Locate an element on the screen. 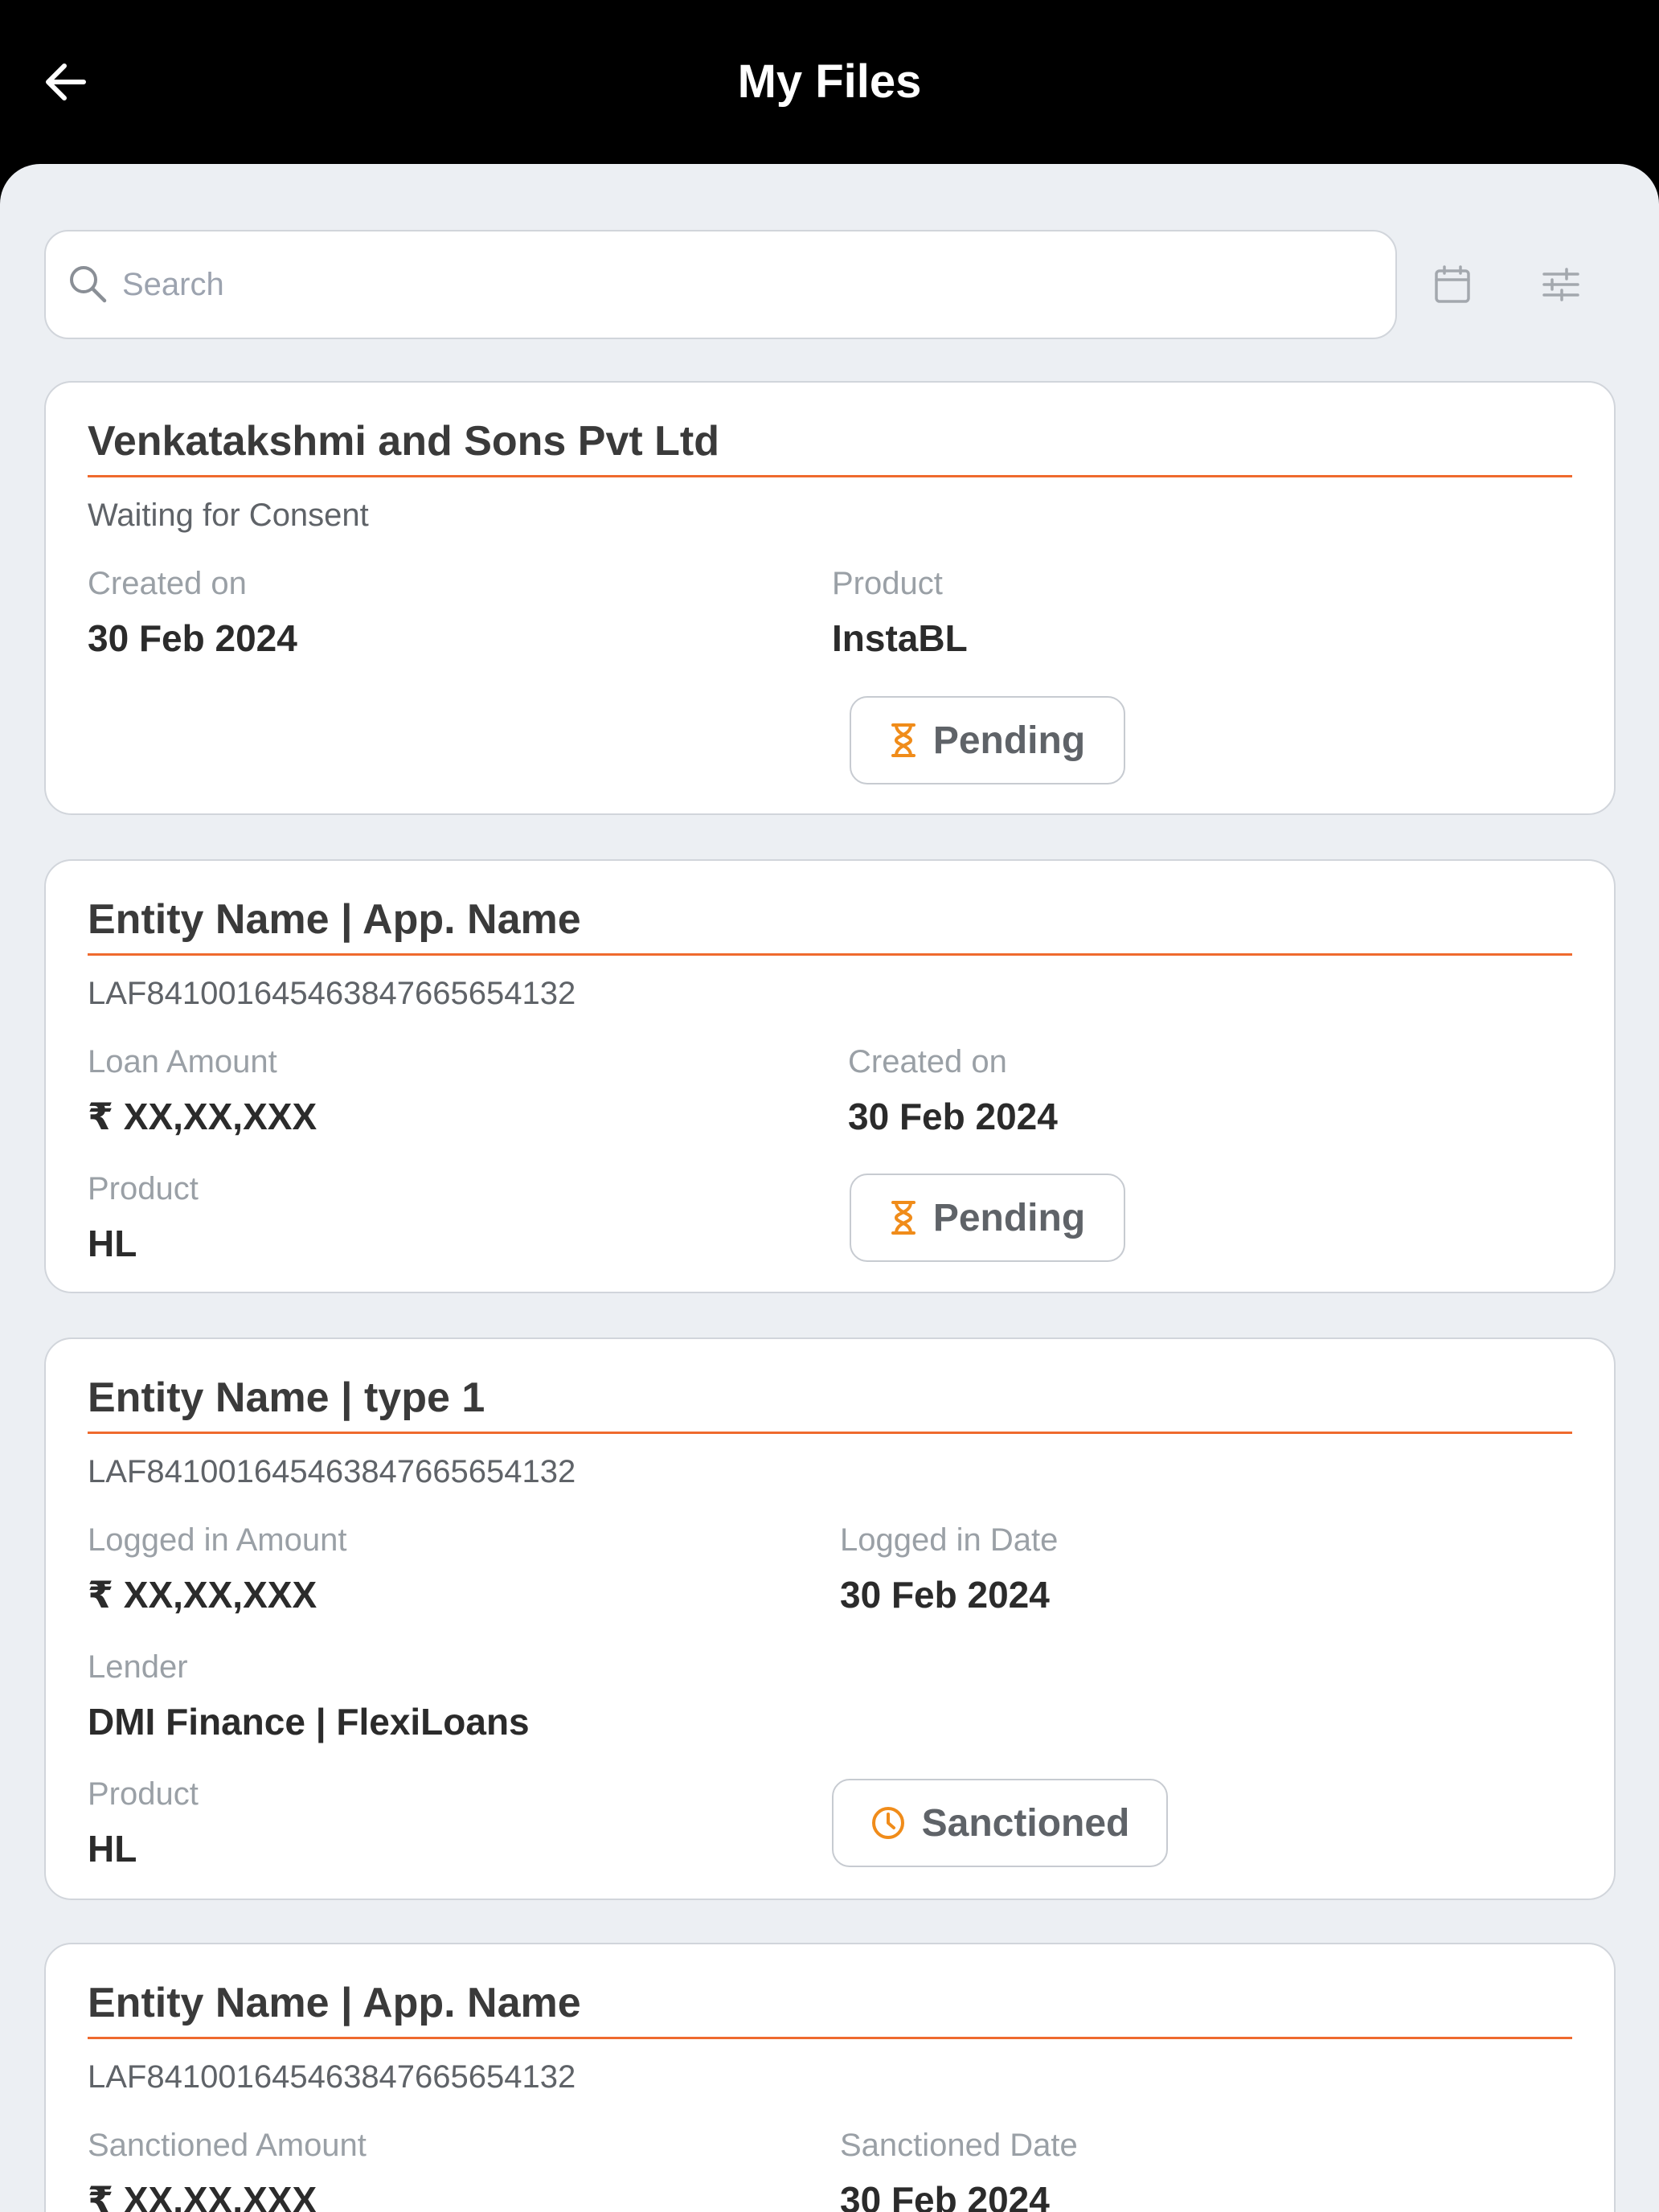  calendar-icon is located at coordinates (1452, 284).